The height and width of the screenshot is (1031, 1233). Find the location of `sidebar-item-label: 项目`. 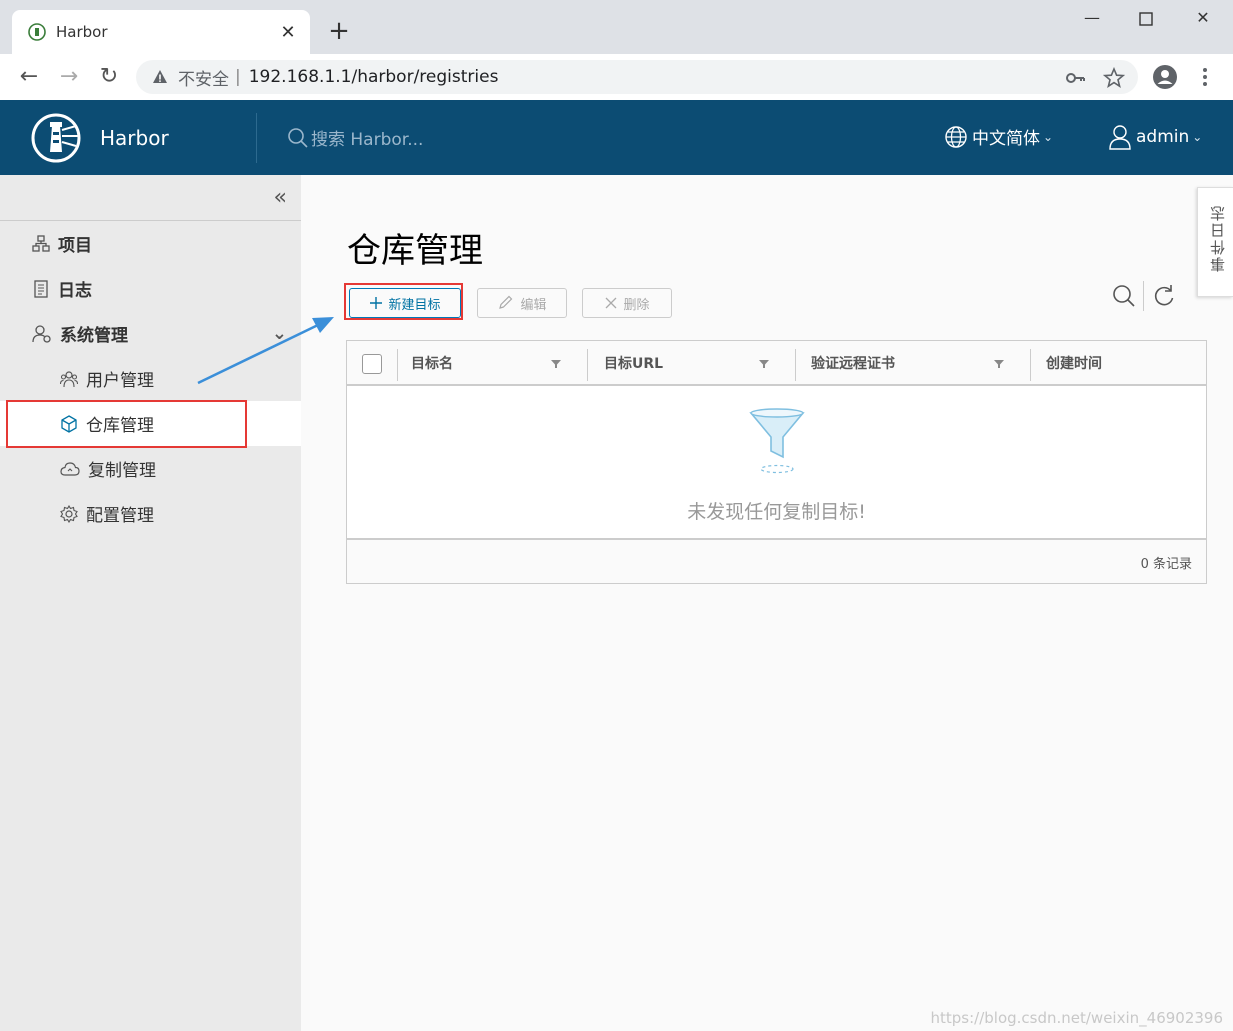

sidebar-item-label: 项目 is located at coordinates (75, 246).